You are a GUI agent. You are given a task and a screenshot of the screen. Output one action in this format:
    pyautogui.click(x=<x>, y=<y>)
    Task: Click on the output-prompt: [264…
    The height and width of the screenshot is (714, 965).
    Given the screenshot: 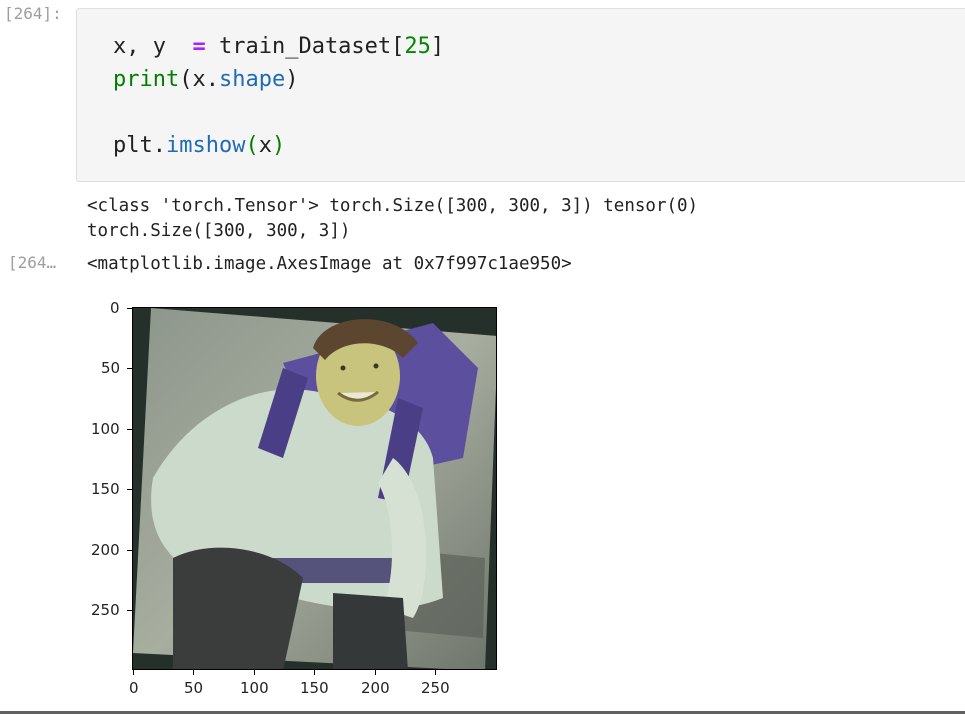 What is the action you would take?
    pyautogui.click(x=32, y=262)
    